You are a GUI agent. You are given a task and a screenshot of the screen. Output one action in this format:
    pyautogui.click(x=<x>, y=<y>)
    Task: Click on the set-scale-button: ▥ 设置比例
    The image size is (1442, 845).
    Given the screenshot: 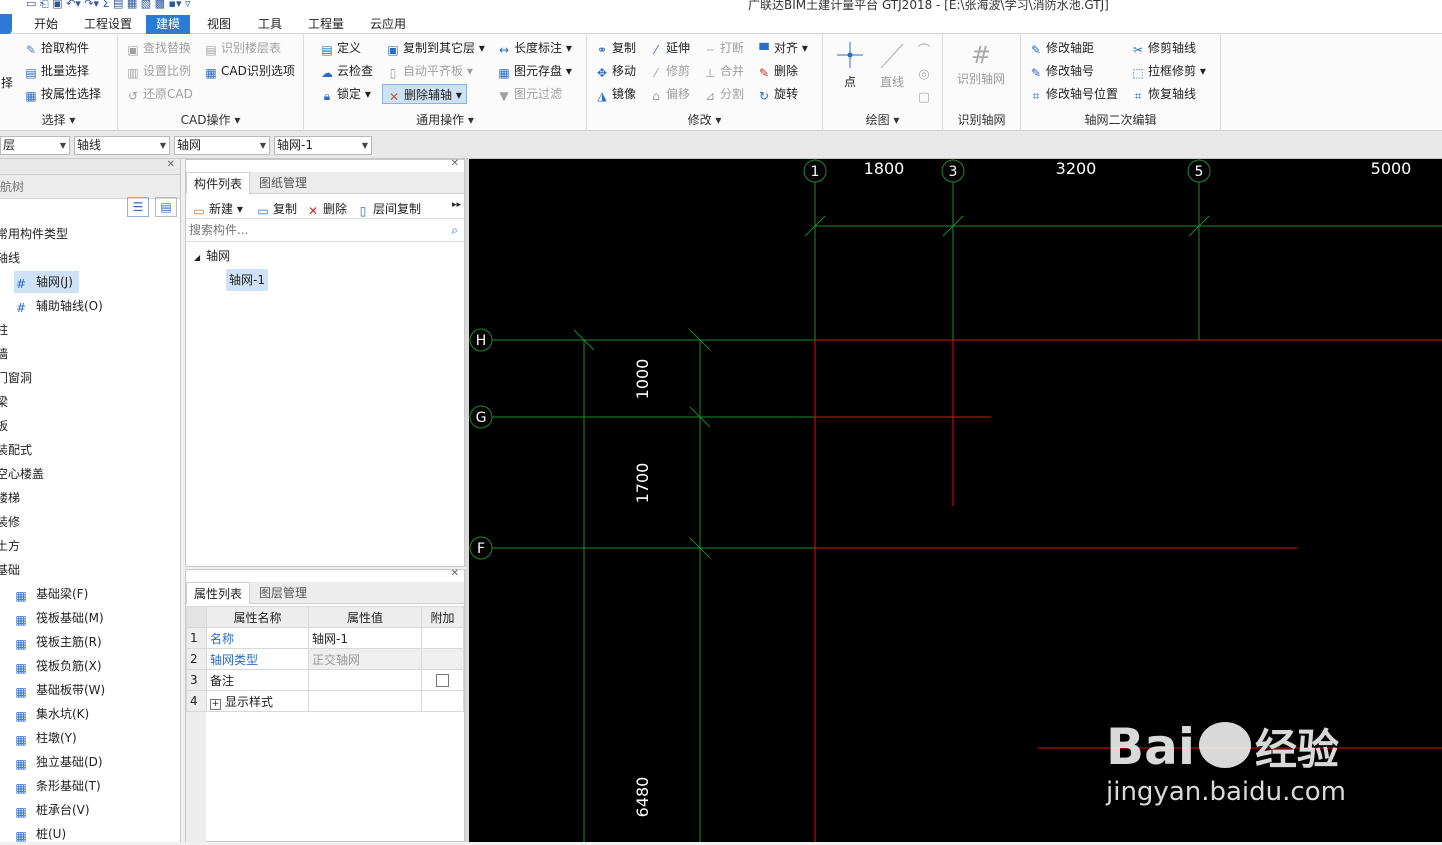 What is the action you would take?
    pyautogui.click(x=158, y=71)
    